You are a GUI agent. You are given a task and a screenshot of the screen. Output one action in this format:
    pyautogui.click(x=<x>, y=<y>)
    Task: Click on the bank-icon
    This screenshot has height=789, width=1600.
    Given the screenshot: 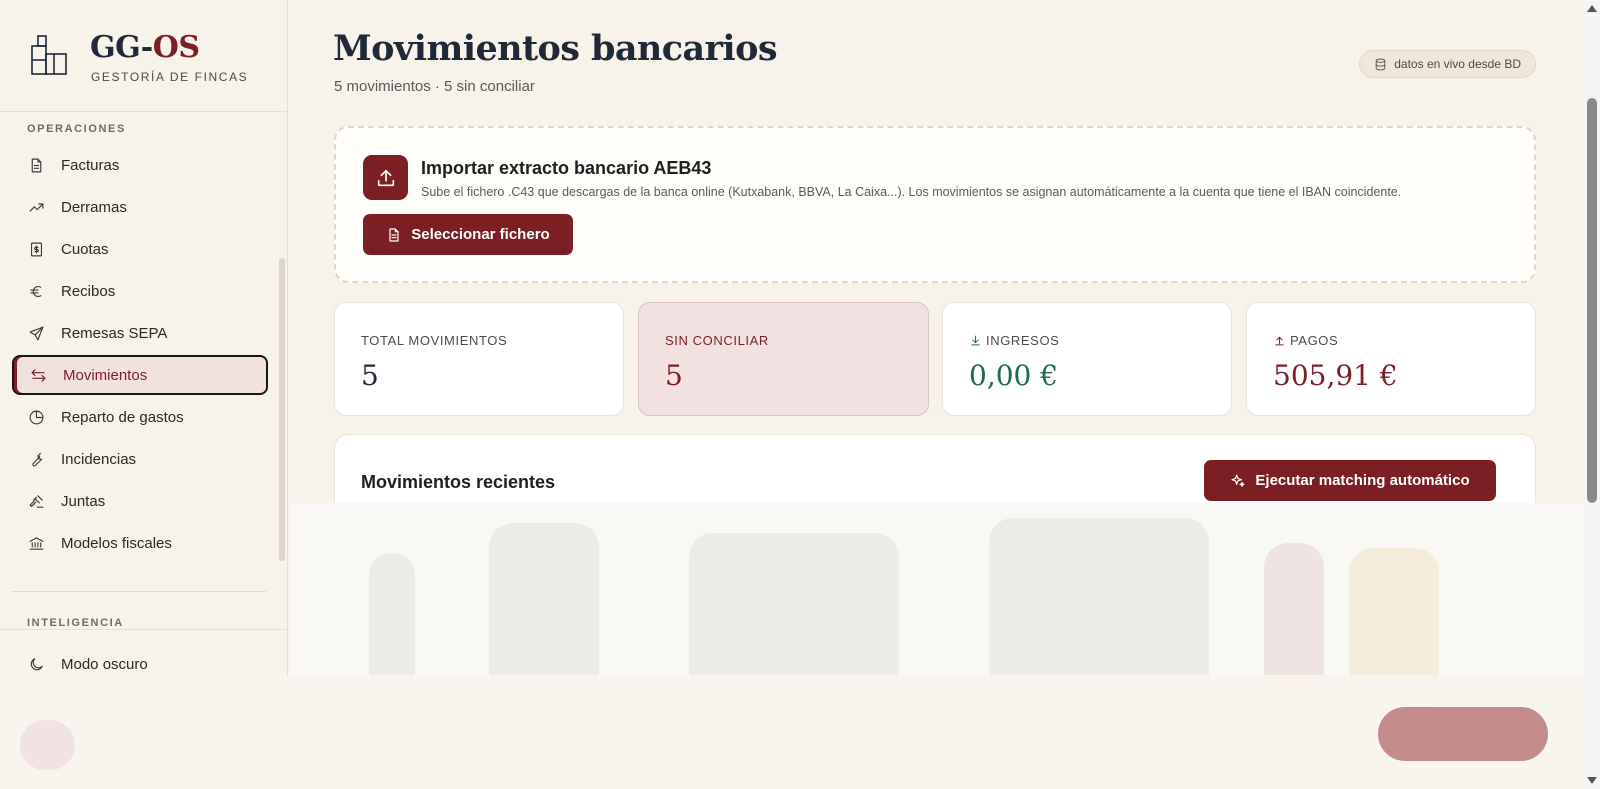 What is the action you would take?
    pyautogui.click(x=36, y=543)
    